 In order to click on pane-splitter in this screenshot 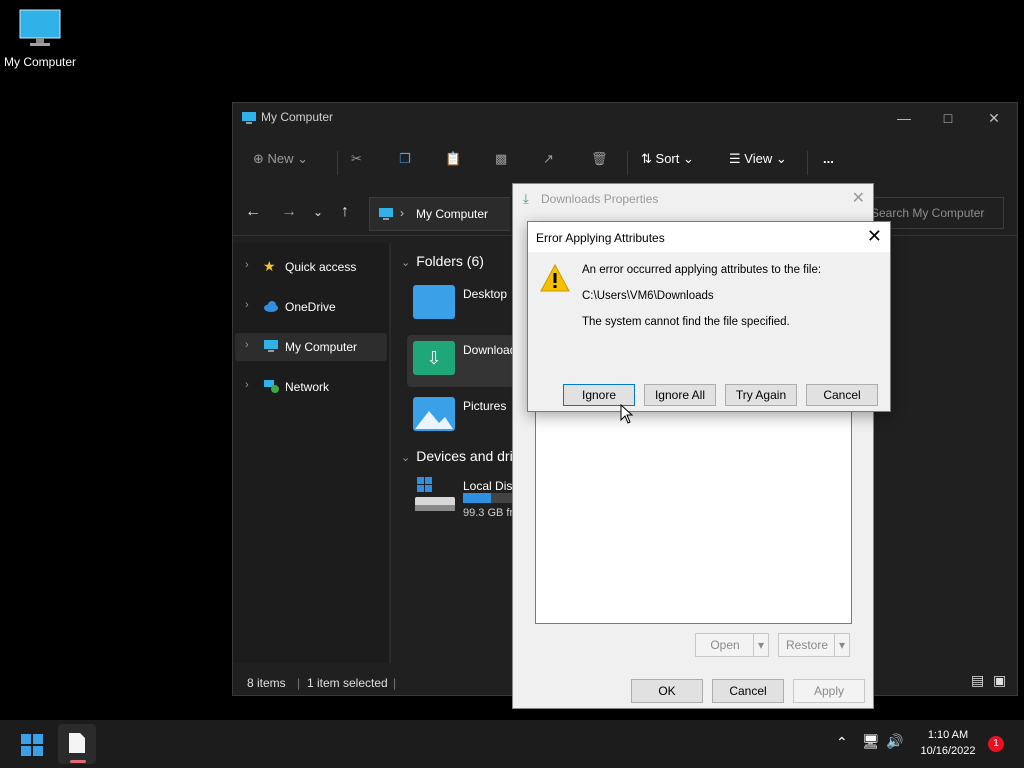, I will do `click(390, 453)`.